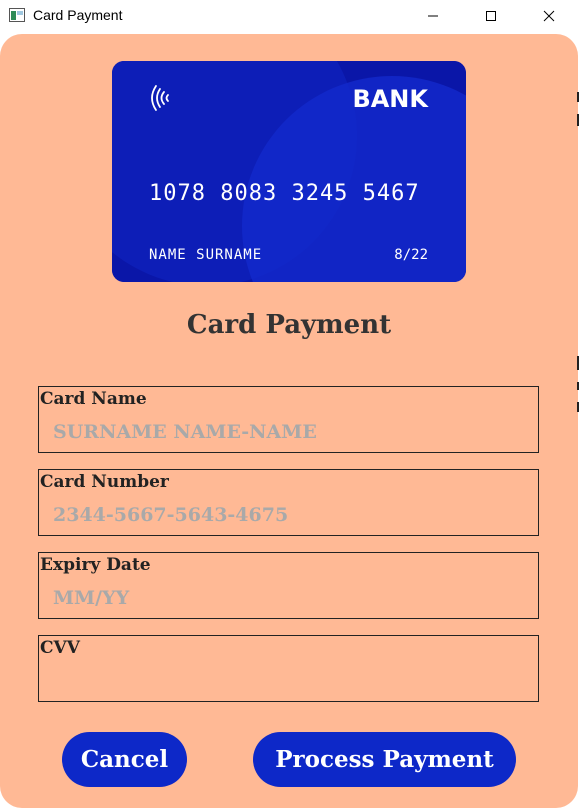 Image resolution: width=580 pixels, height=812 pixels. I want to click on card-bank-name: BANK, so click(390, 99).